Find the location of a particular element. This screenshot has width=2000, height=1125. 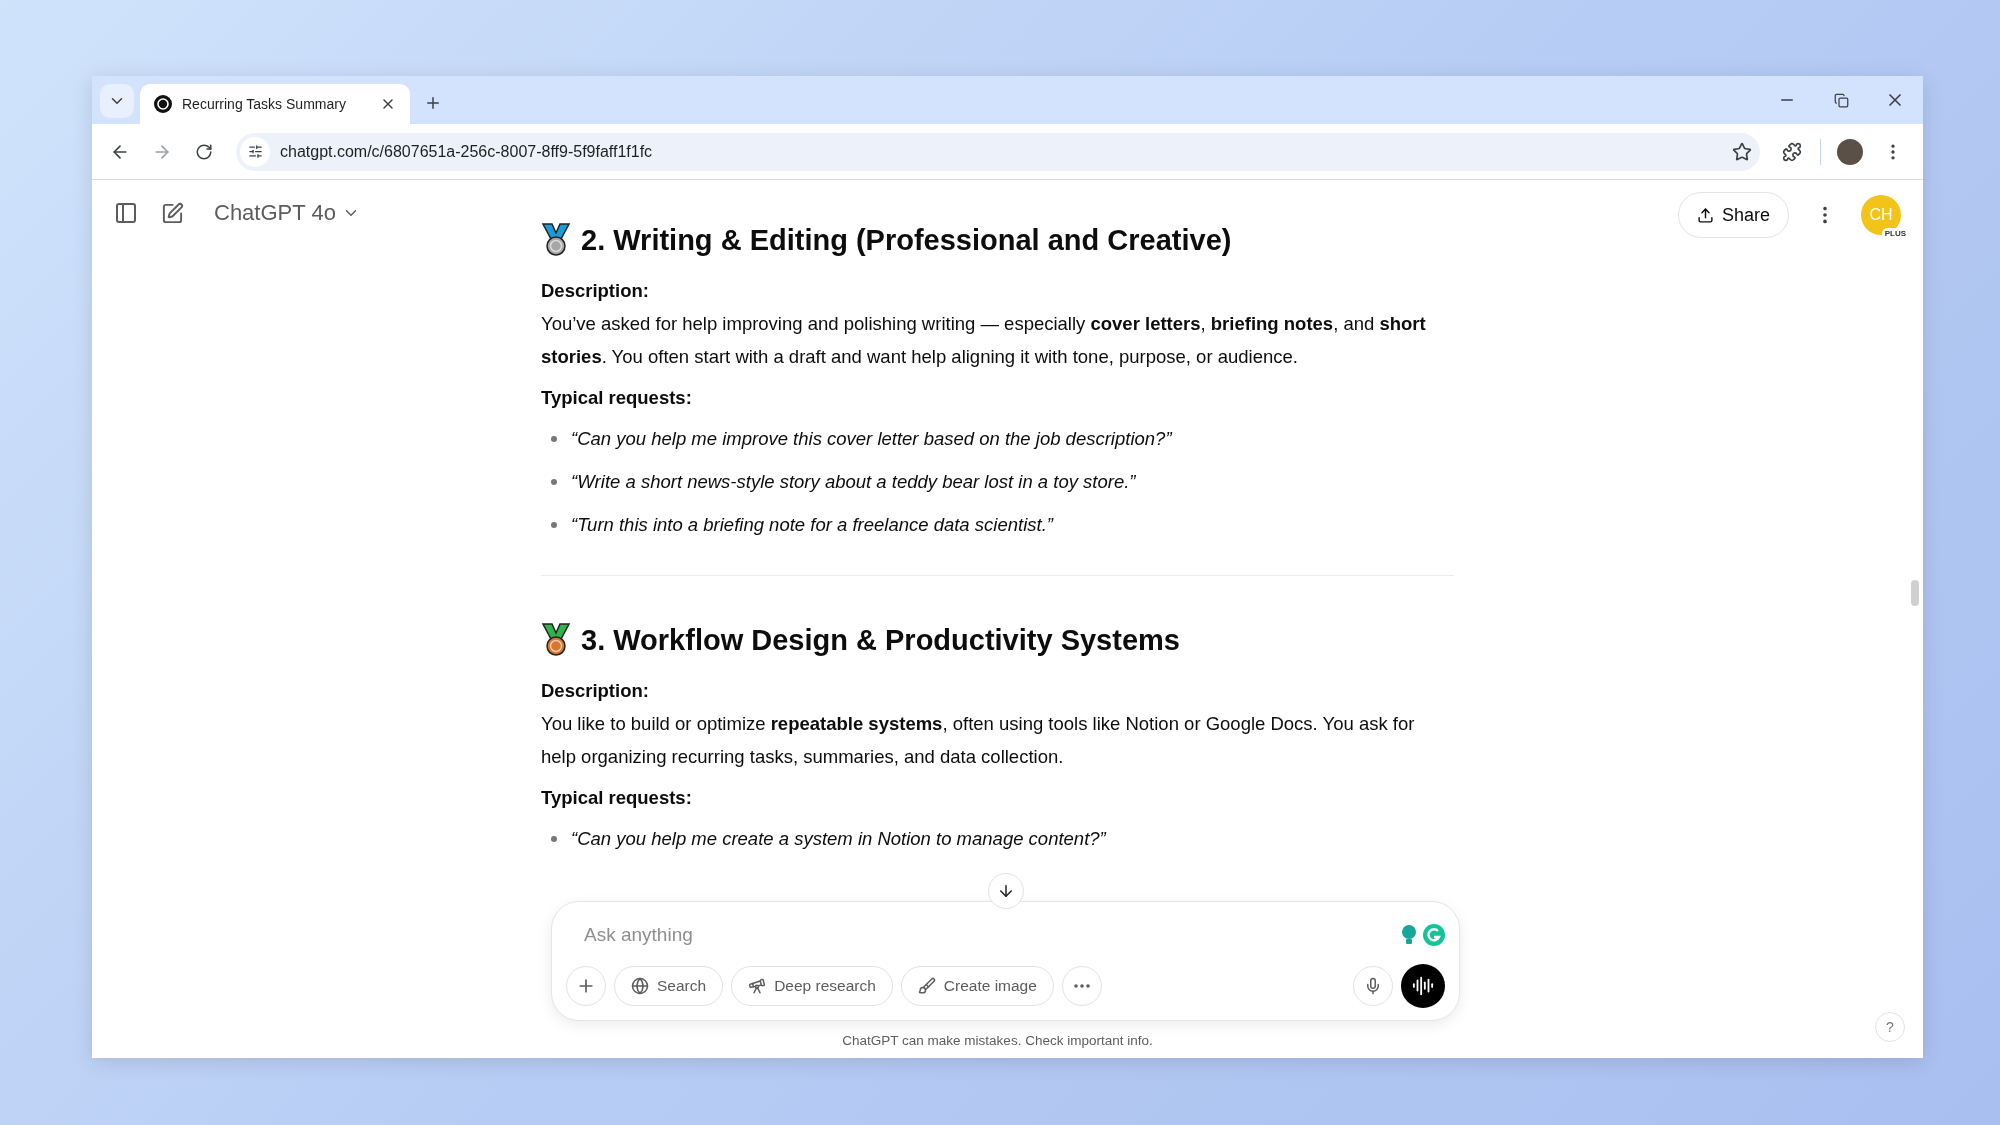

favicon-icon is located at coordinates (163, 104).